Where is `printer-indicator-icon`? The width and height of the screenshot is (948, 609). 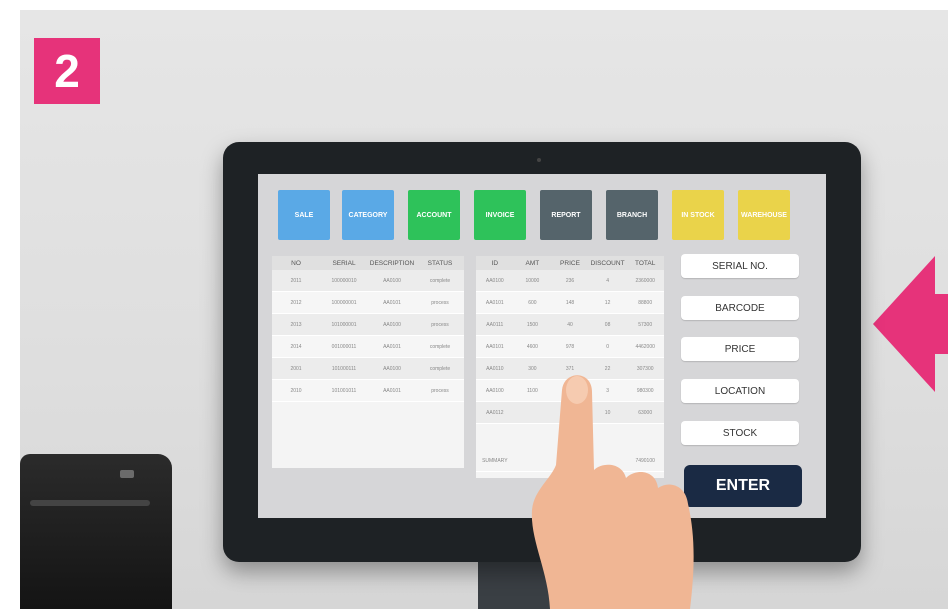
printer-indicator-icon is located at coordinates (127, 474).